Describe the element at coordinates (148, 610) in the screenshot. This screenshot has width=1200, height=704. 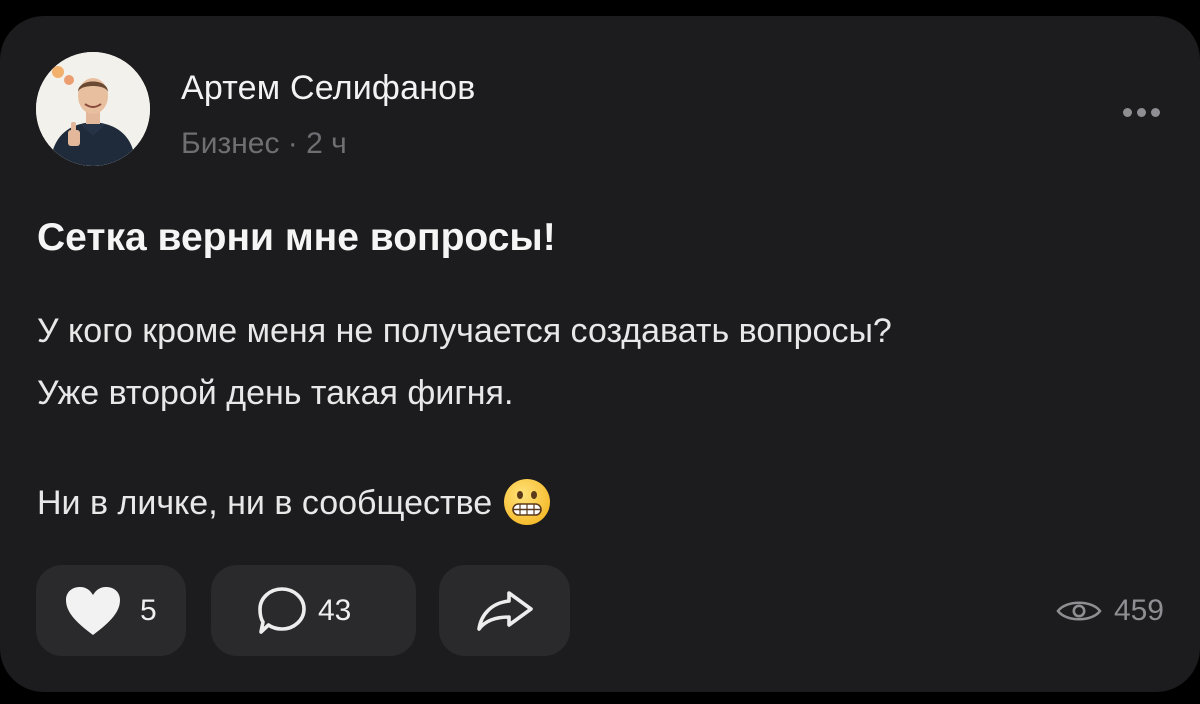
I see `like-count: 5` at that location.